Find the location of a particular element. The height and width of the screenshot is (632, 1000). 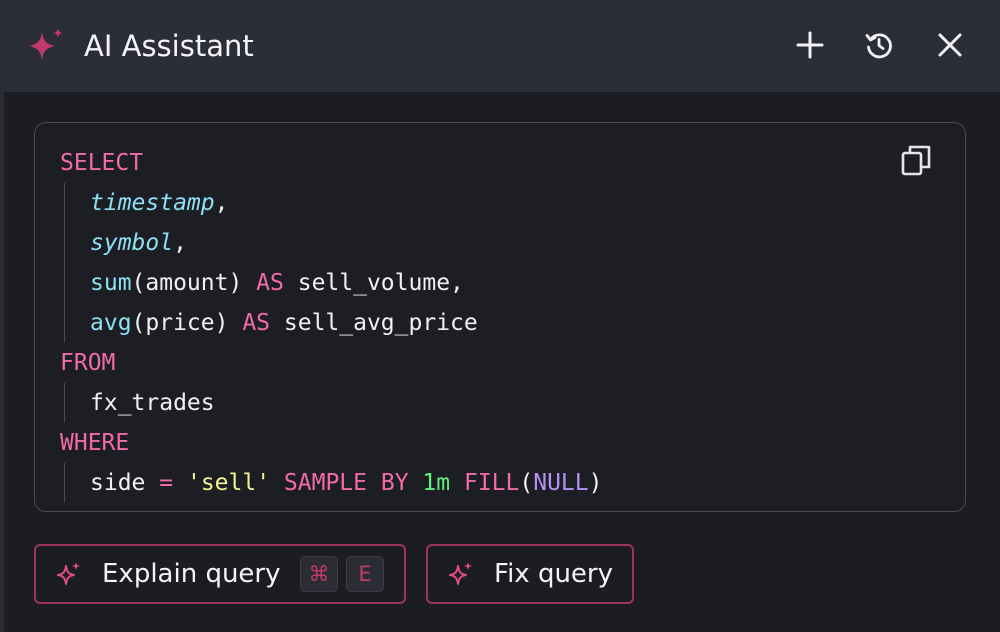

fix-query-label: Fix query is located at coordinates (553, 574).